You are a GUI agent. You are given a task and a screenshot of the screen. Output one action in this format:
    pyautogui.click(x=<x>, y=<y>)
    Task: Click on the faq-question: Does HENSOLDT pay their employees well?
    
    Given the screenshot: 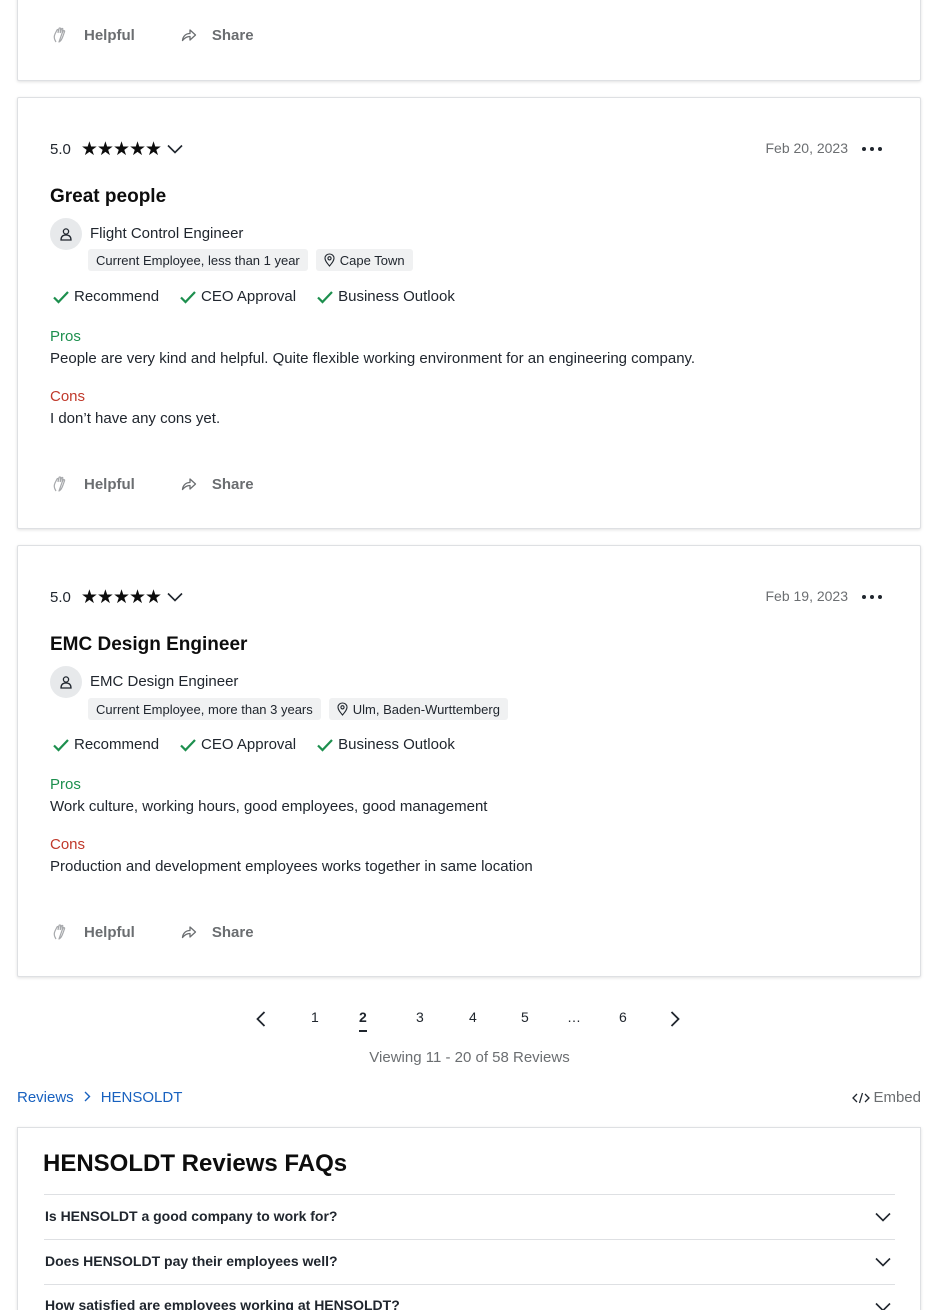 What is the action you would take?
    pyautogui.click(x=191, y=1261)
    